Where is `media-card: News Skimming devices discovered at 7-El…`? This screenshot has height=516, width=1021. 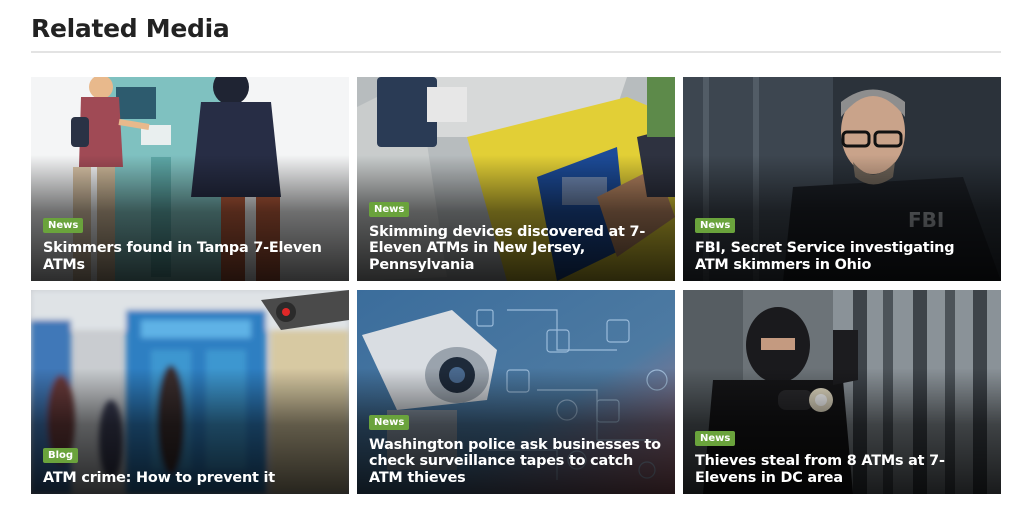
media-card: News Skimming devices discovered at 7-El… is located at coordinates (516, 179).